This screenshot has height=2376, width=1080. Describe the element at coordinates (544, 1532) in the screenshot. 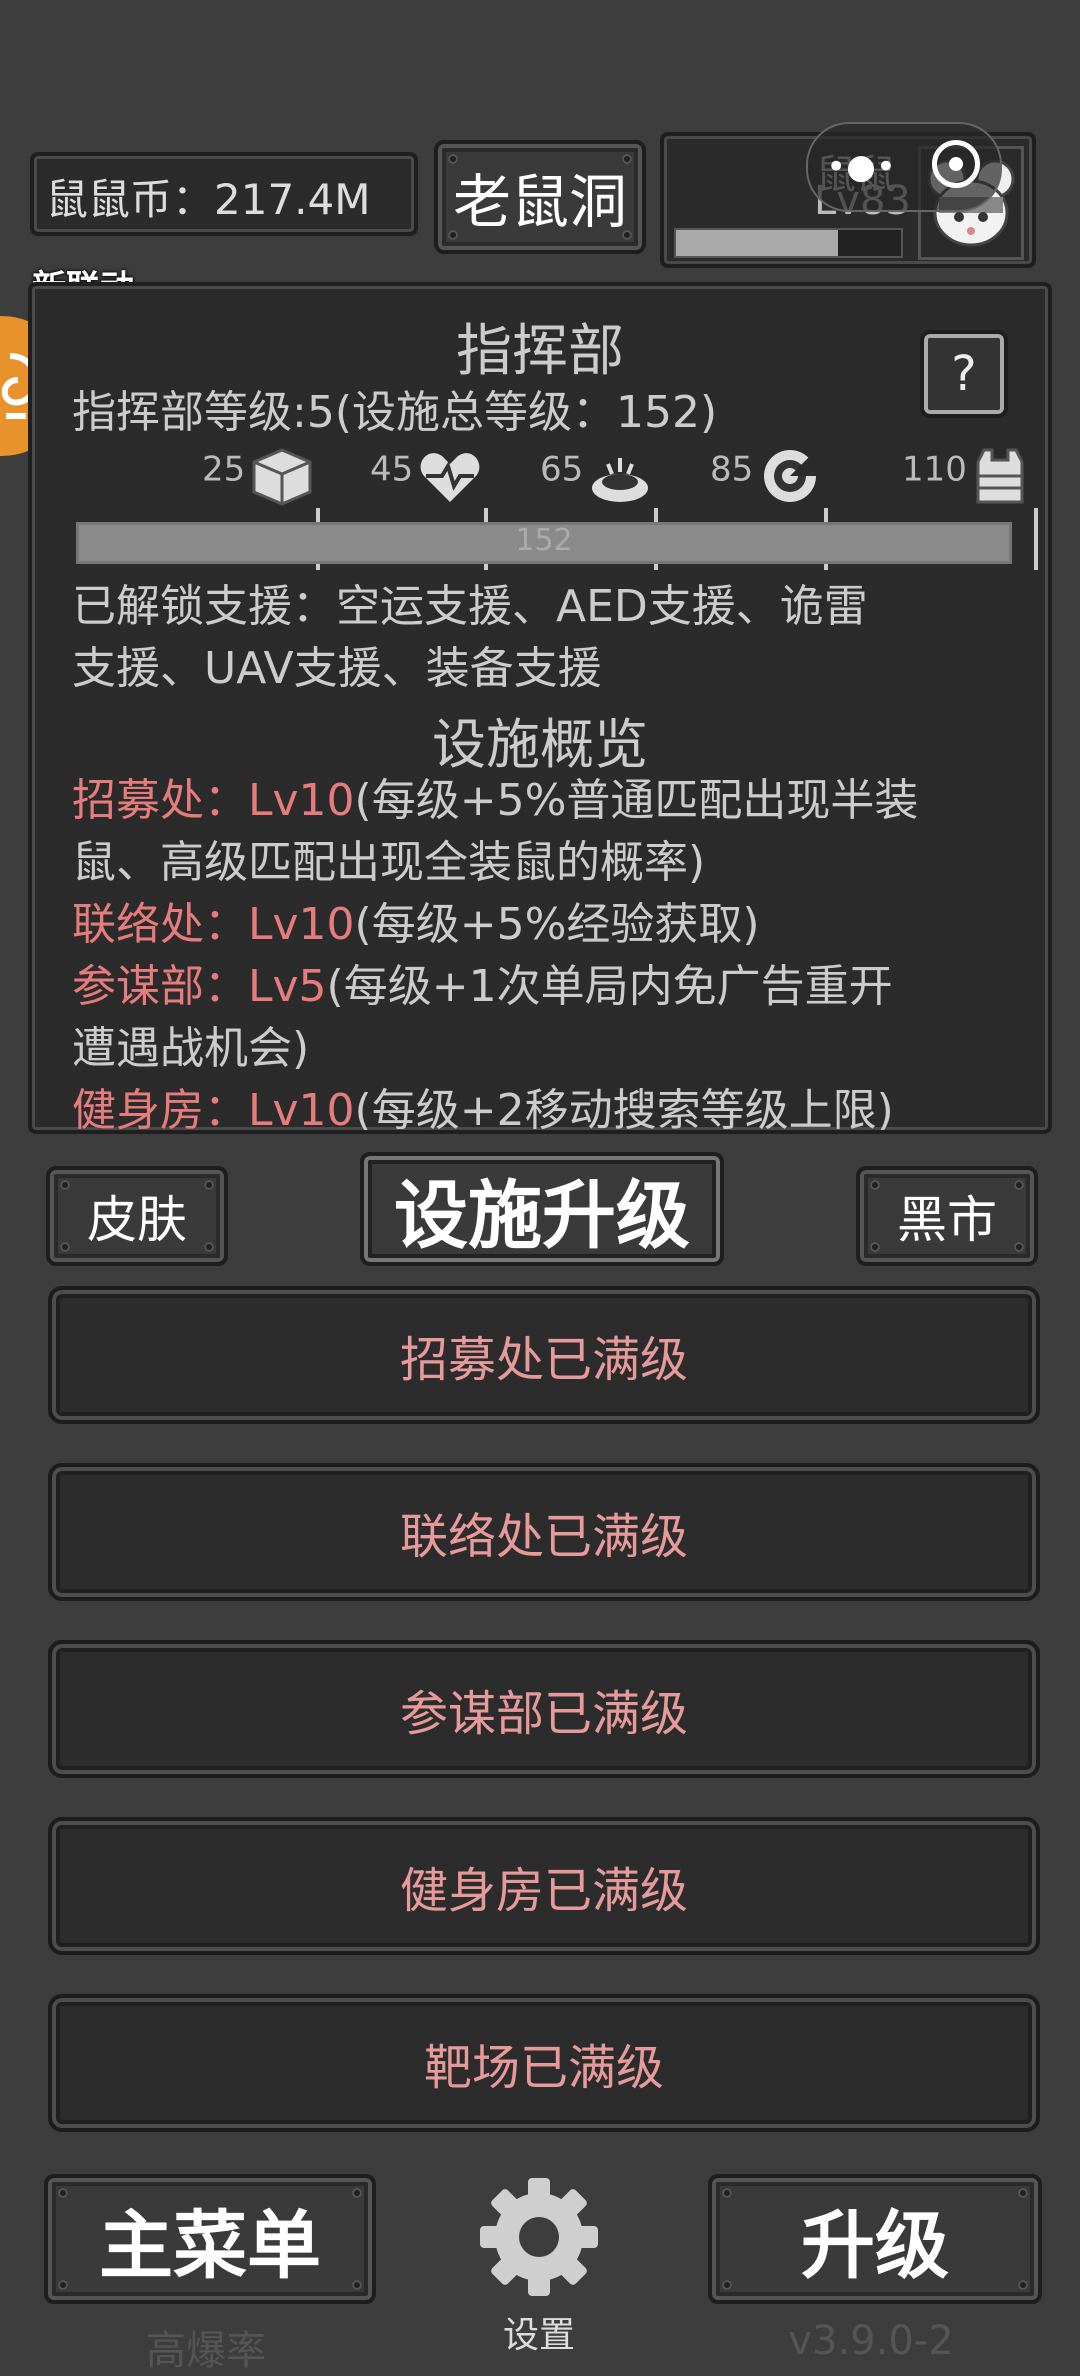

I see `upgrade-liaison-button: 联络处已满级` at that location.